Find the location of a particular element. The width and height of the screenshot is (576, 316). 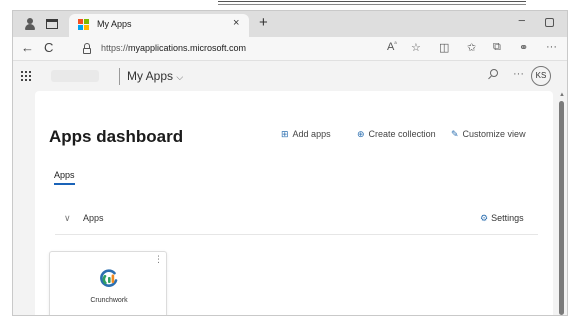

search-icon is located at coordinates (492, 74).